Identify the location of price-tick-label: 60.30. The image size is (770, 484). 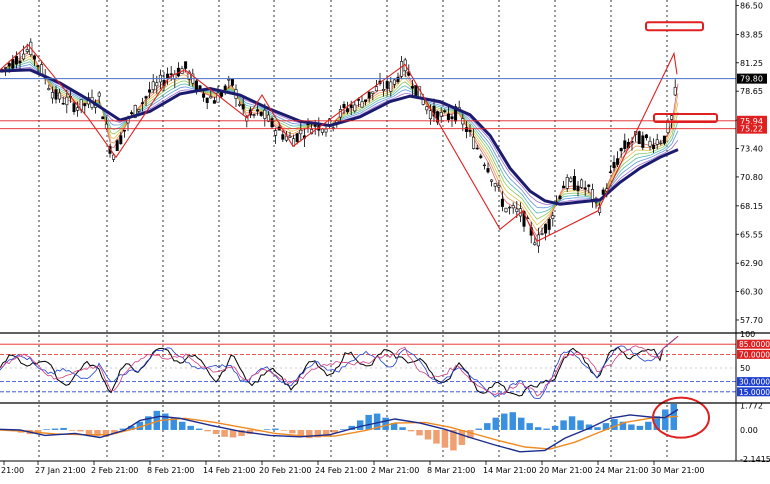
(751, 292).